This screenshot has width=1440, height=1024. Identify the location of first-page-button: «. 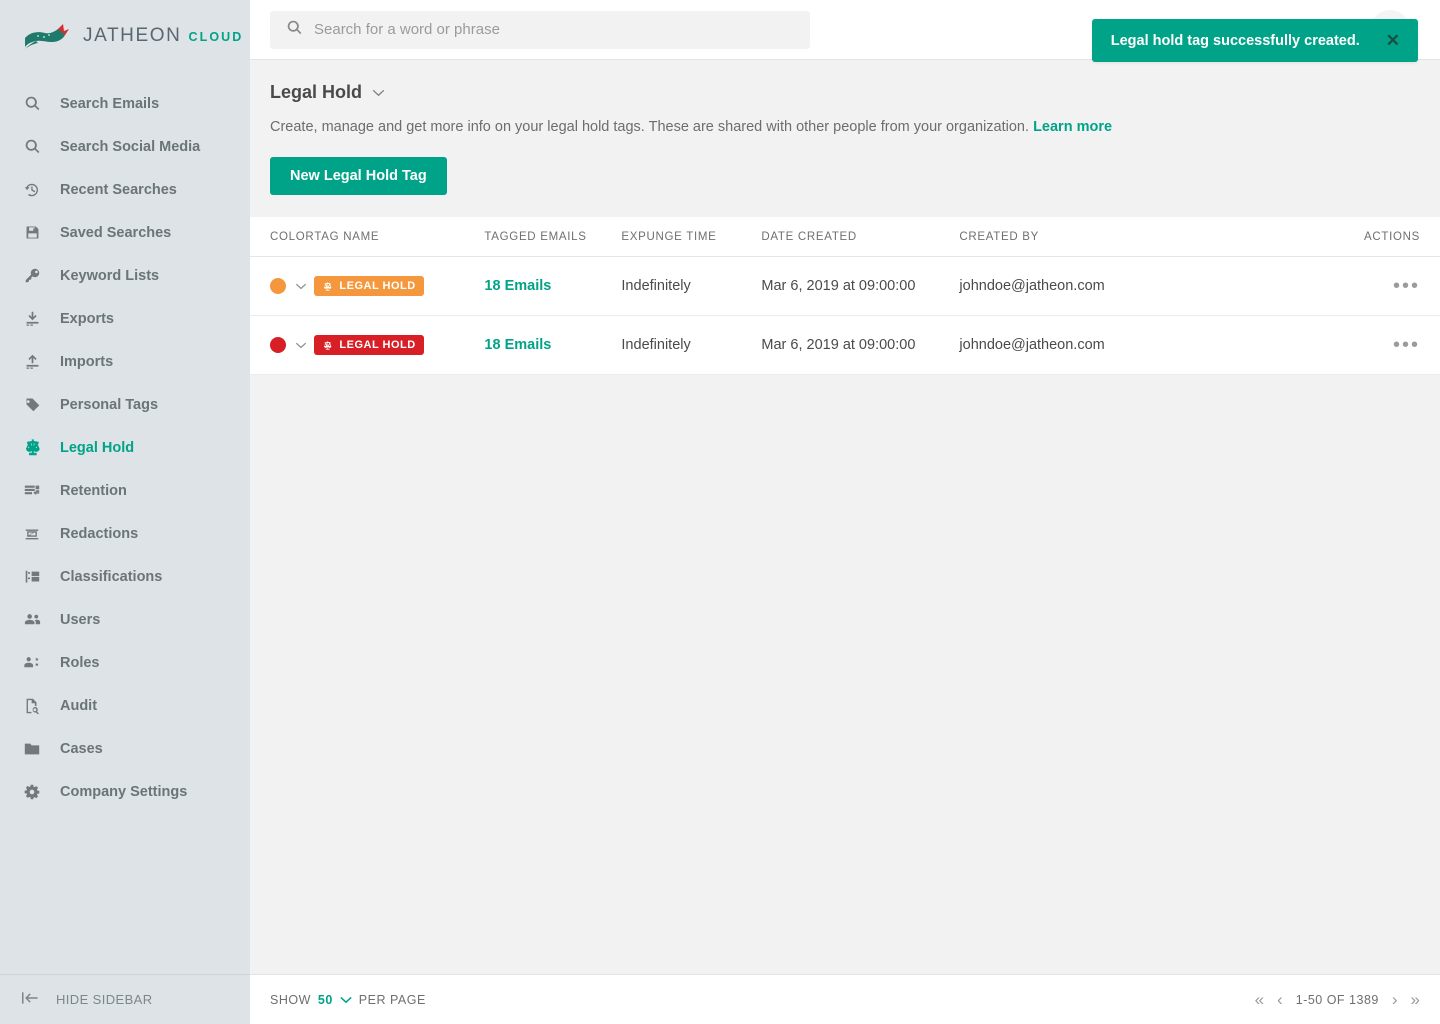
(1259, 999).